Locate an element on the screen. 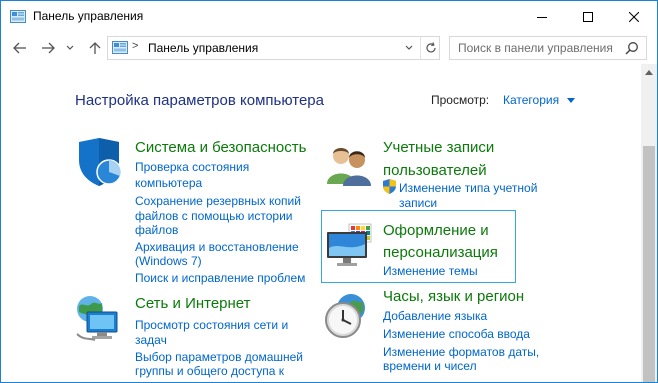 The image size is (658, 383). link-change-account-type: записи is located at coordinates (418, 203).